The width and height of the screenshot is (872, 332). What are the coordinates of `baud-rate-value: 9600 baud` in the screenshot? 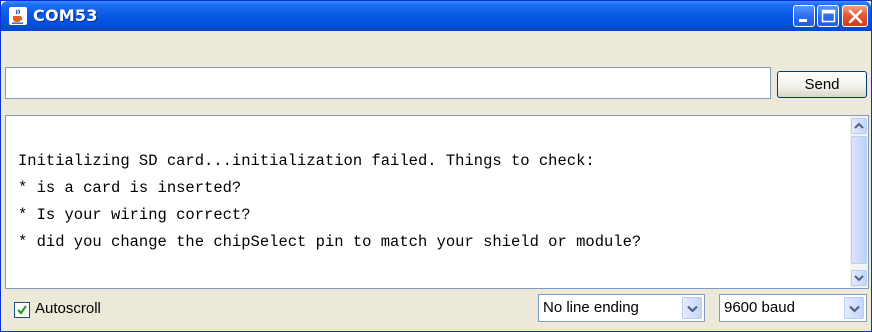 It's located at (759, 307).